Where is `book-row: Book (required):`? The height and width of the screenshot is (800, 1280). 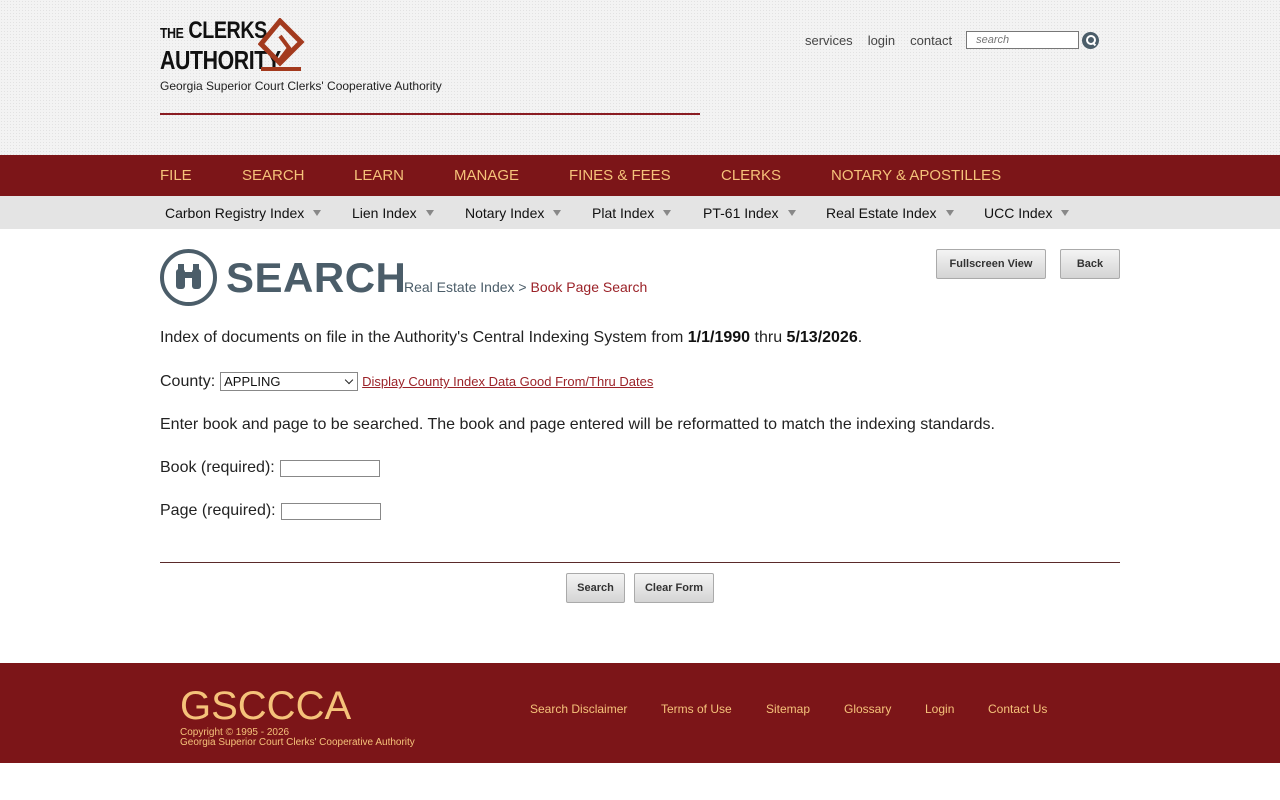 book-row: Book (required): is located at coordinates (270, 468).